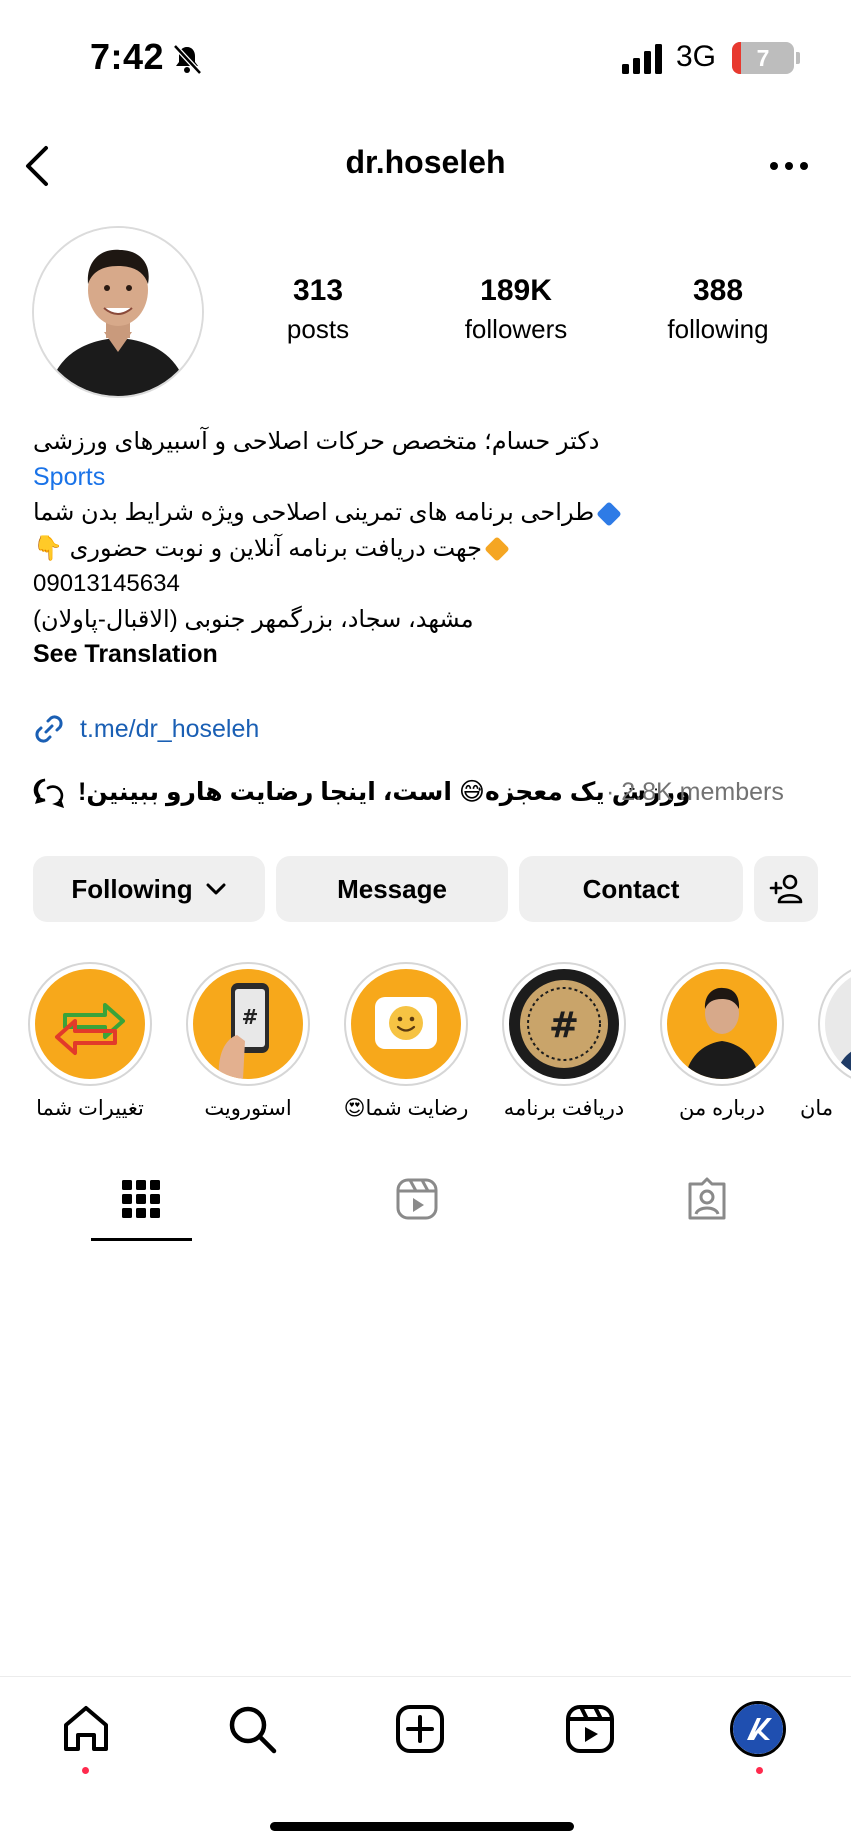 The height and width of the screenshot is (1847, 851). What do you see at coordinates (275, 548) in the screenshot?
I see `bio-line-2-text: جهت دریافت برنامه آنلاین و نوبت حضوری` at bounding box center [275, 548].